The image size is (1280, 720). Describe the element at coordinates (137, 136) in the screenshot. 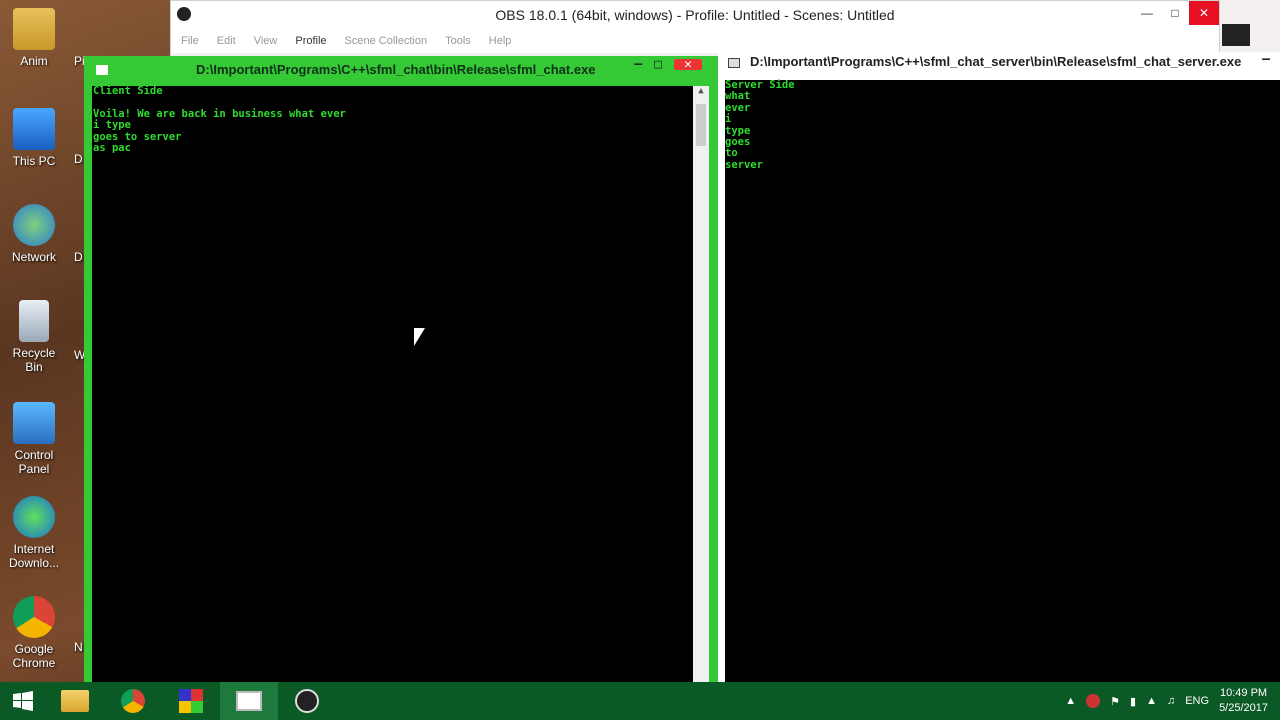

I see `console-line: goes to server` at that location.